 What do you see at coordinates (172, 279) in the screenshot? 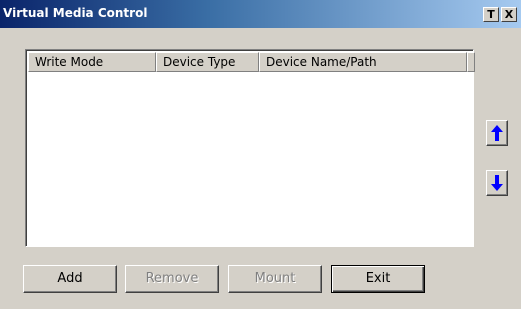
I see `remove-button: Remove` at bounding box center [172, 279].